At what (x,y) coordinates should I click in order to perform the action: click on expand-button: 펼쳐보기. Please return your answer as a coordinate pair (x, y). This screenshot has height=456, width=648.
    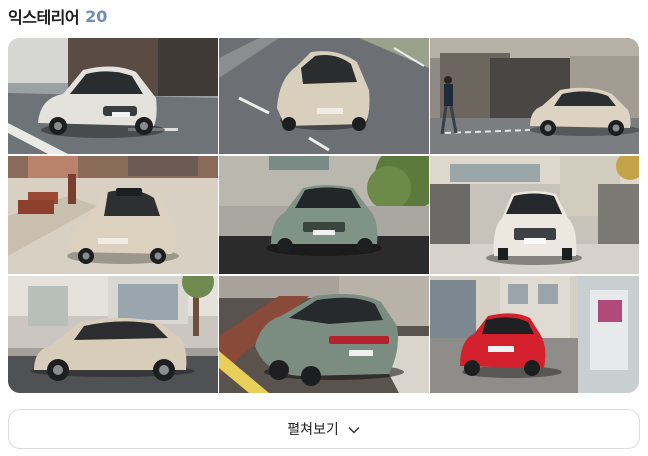
    Looking at the image, I should click on (324, 429).